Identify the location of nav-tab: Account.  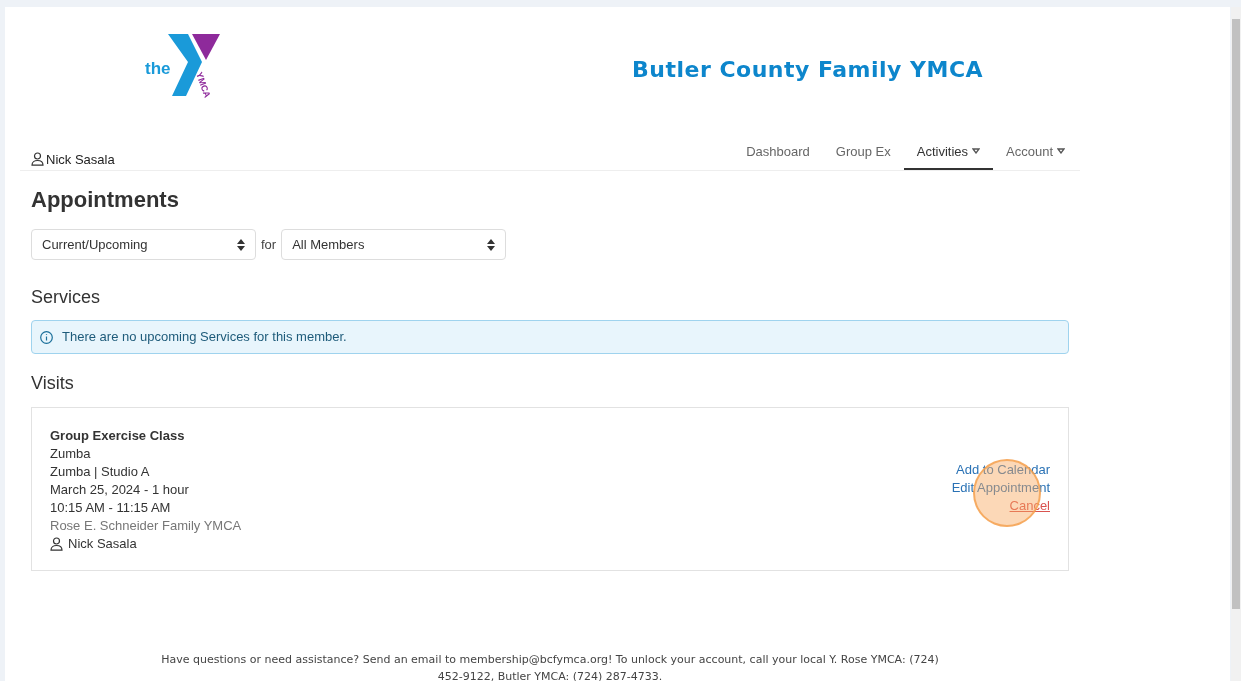
(1035, 155).